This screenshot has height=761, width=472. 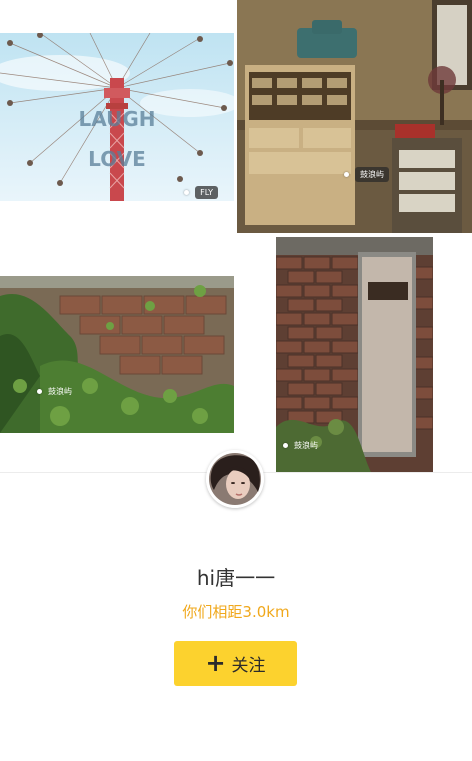 What do you see at coordinates (236, 578) in the screenshot?
I see `profile-name: hi唐一一` at bounding box center [236, 578].